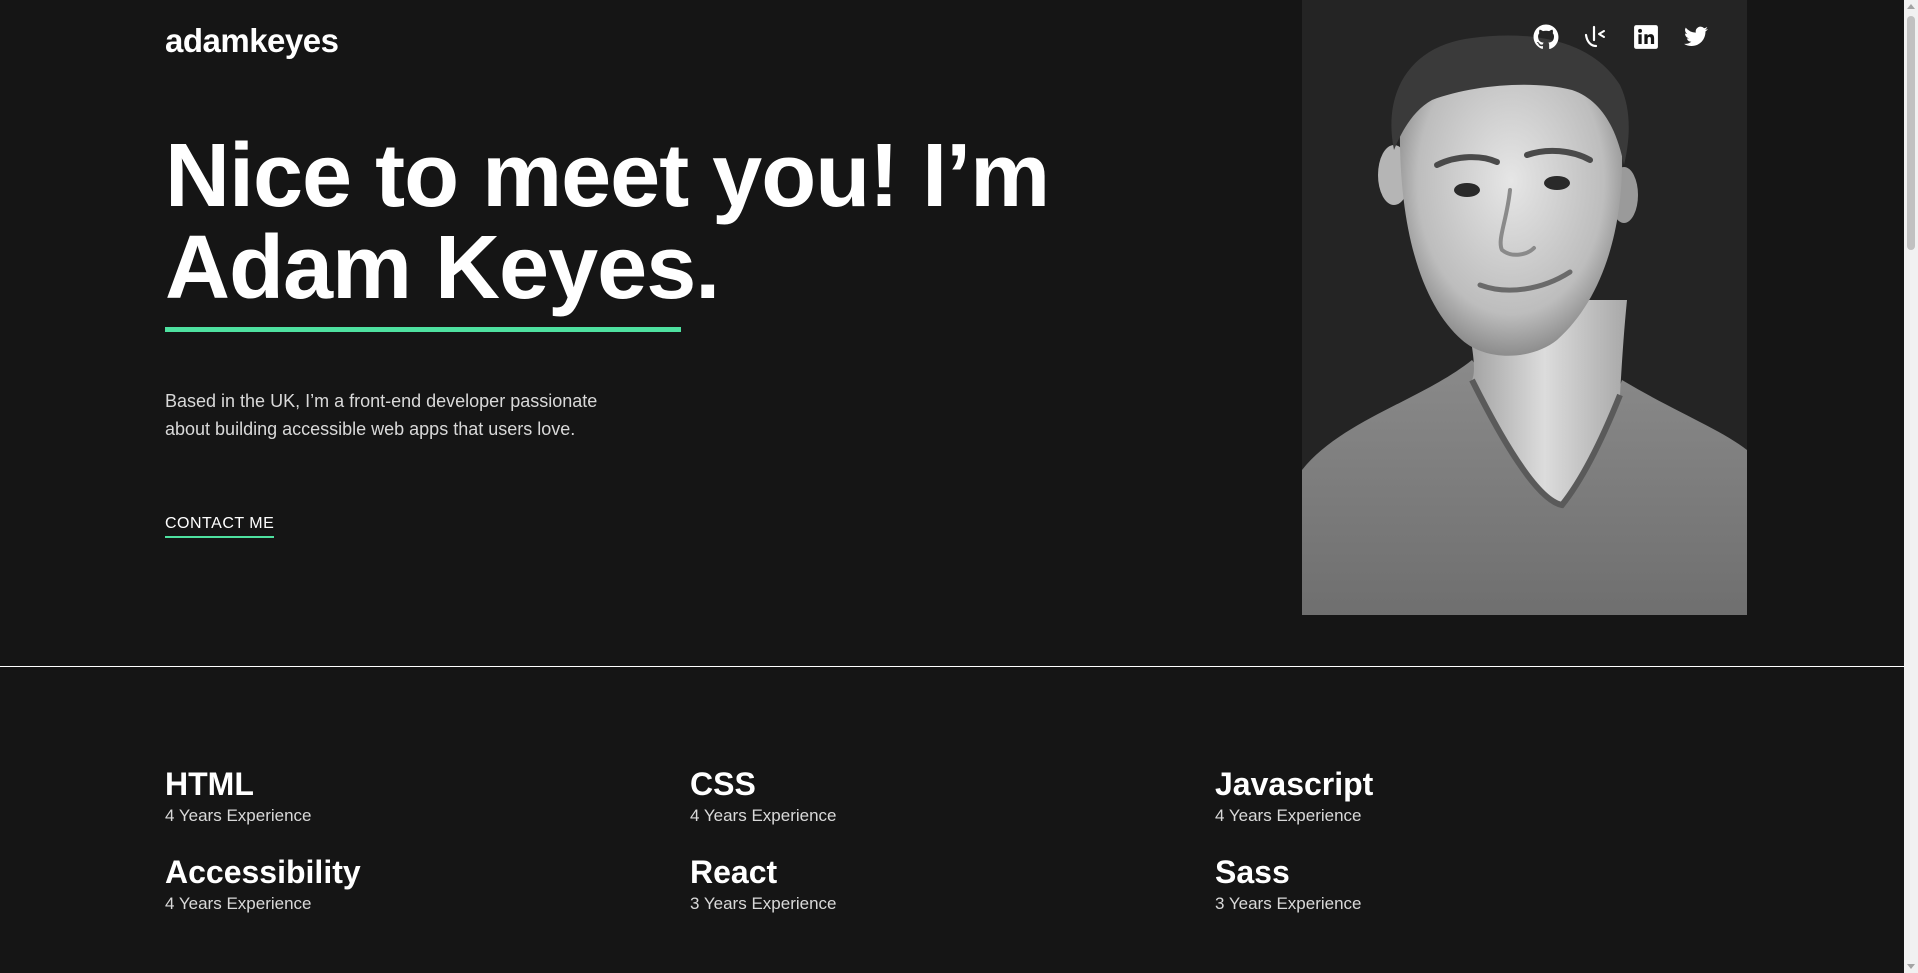  What do you see at coordinates (1646, 37) in the screenshot?
I see `linkedin-icon` at bounding box center [1646, 37].